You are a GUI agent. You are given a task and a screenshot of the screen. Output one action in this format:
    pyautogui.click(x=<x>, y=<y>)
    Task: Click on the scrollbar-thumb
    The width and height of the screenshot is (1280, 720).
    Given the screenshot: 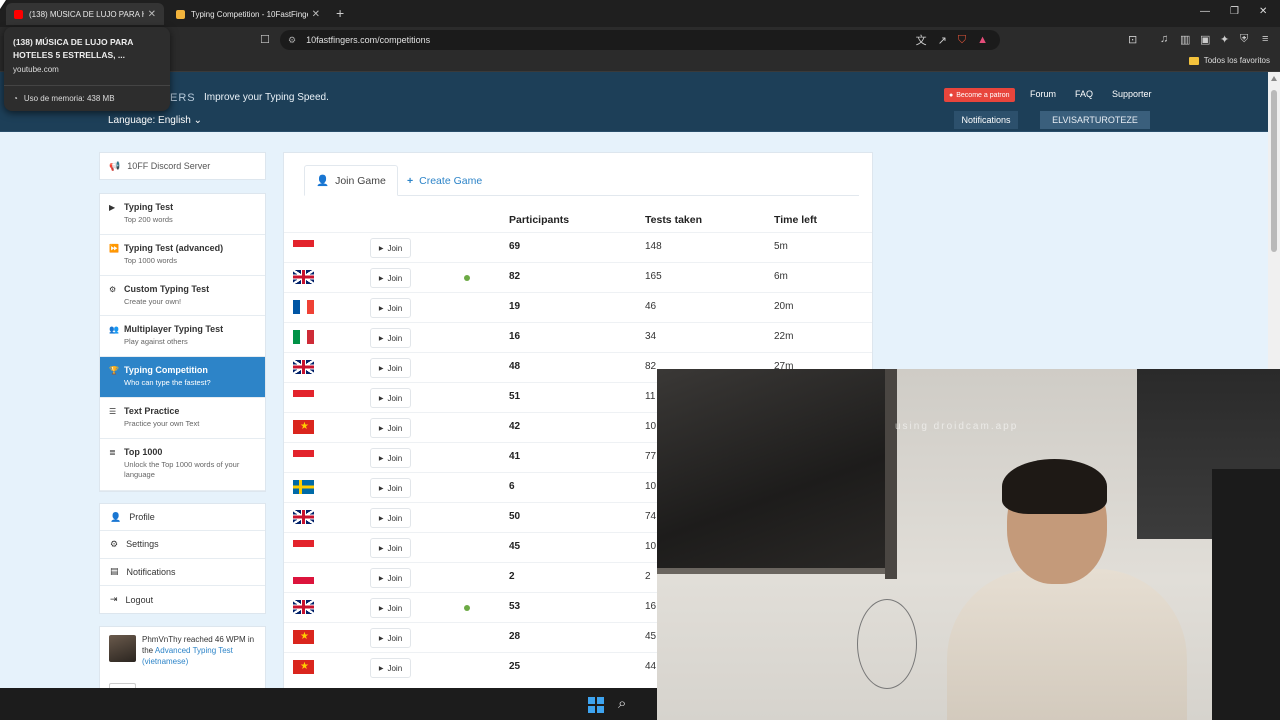 What is the action you would take?
    pyautogui.click(x=1274, y=171)
    